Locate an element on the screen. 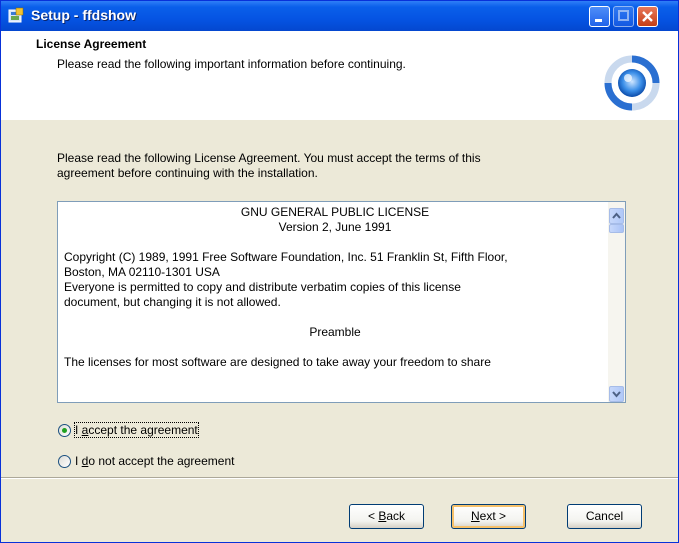 The height and width of the screenshot is (543, 679). accept-option: I accept the agreement is located at coordinates (128, 430).